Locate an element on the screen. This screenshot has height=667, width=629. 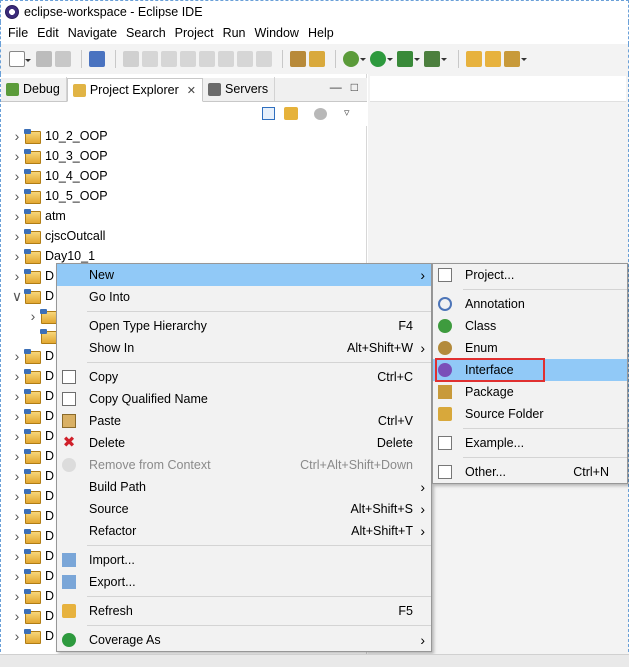
menu-item-open-type-hierarchy: Open Type Hierarchy F4 is located at coordinates (244, 326).